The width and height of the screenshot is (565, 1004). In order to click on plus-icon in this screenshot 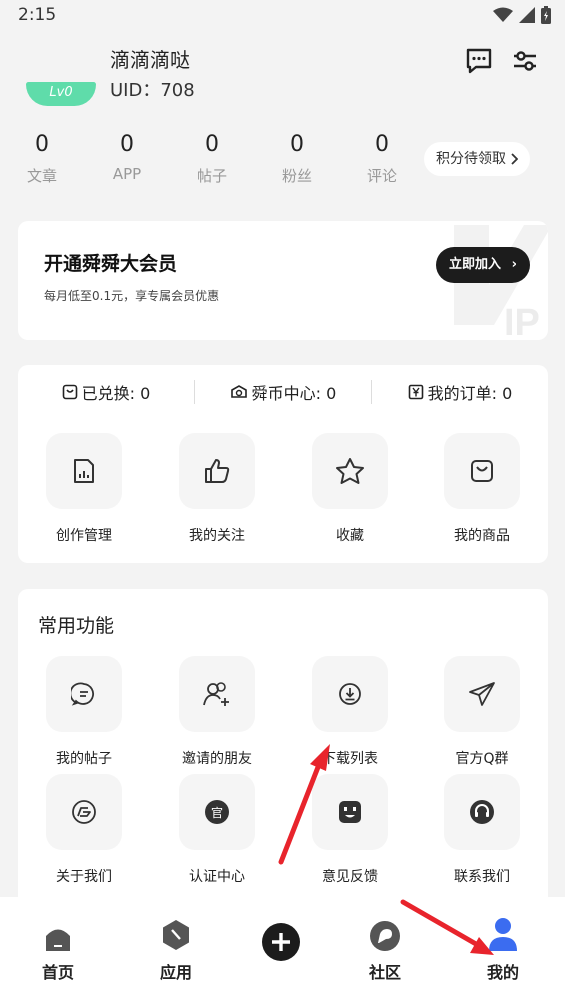, I will do `click(281, 942)`.